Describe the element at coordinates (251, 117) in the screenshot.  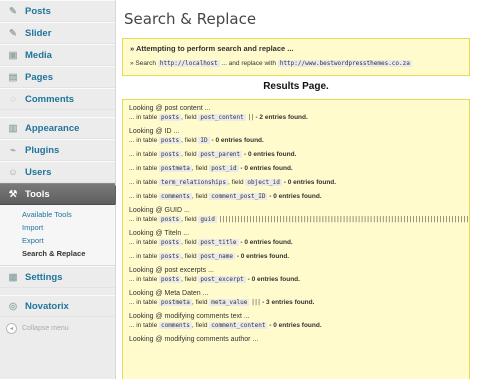
I see `progress-bars: ||` at that location.